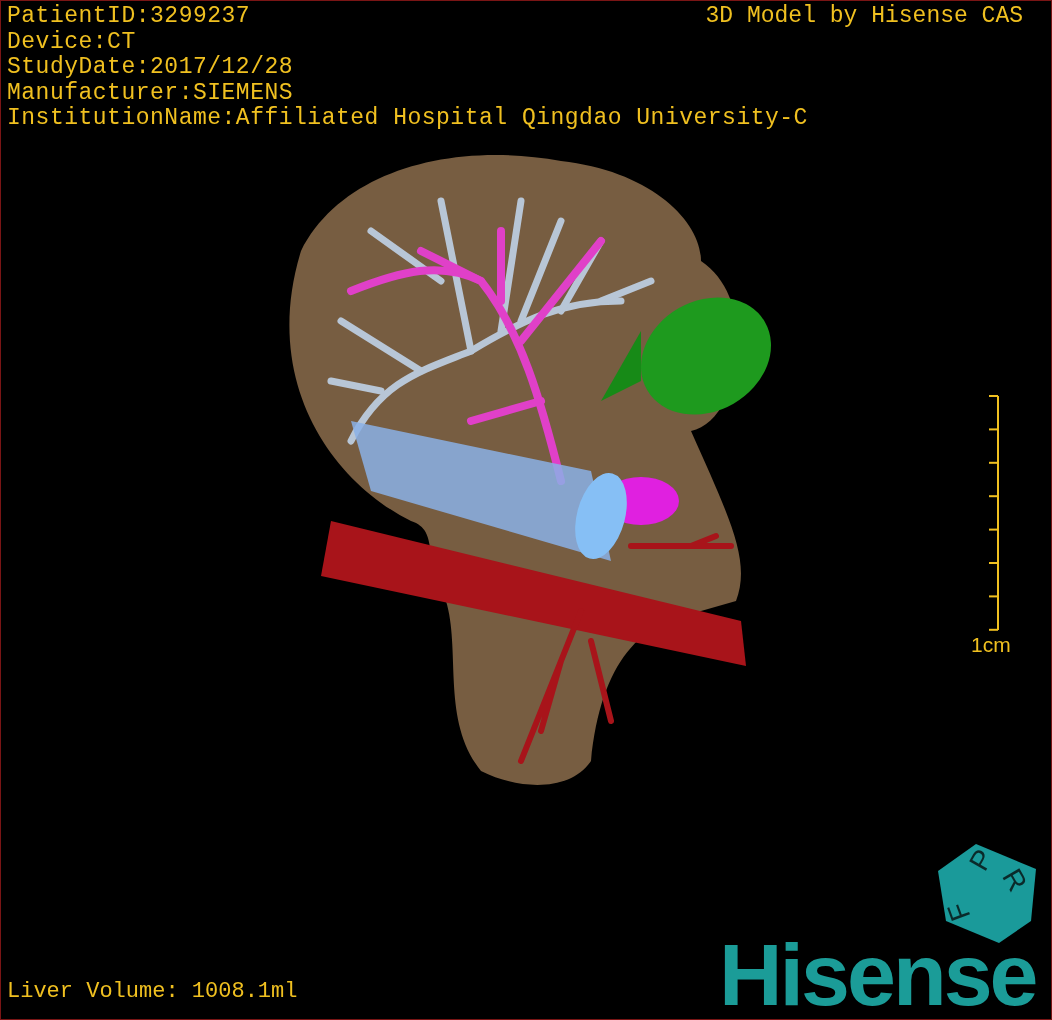 The image size is (1052, 1020). I want to click on patient-info-text: PatientID:3299237, so click(129, 17).